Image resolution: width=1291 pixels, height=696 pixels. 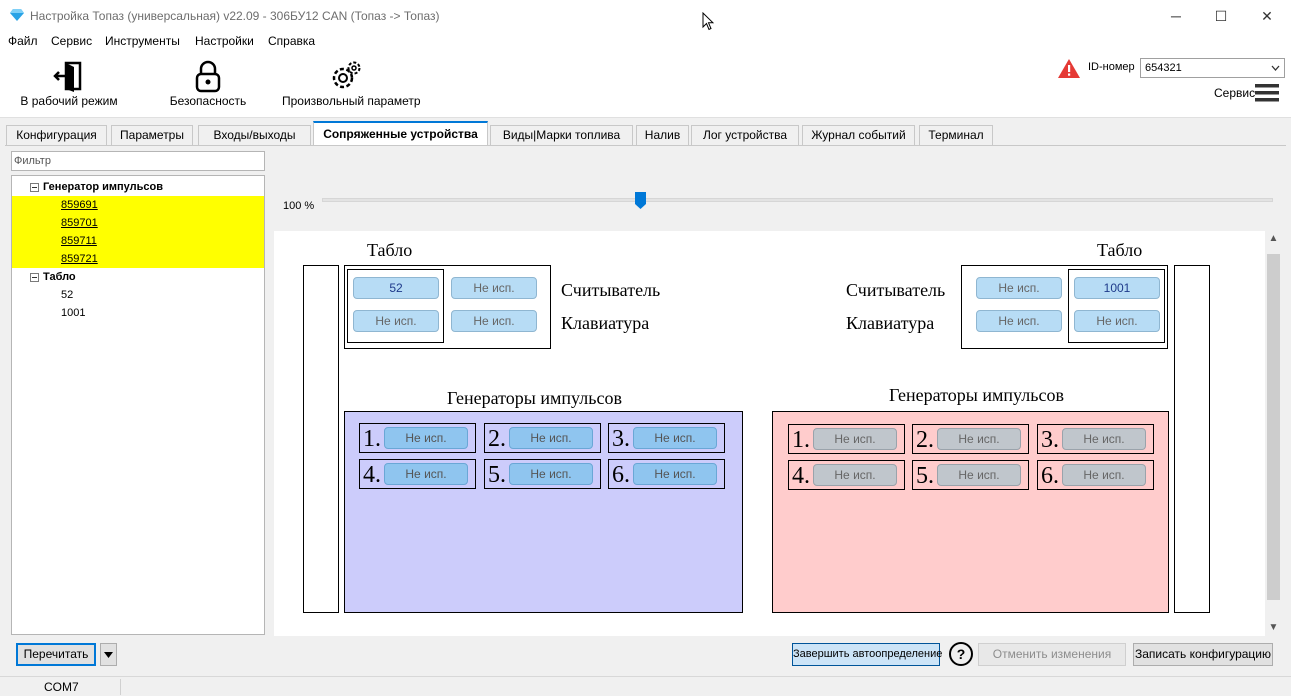 I want to click on reread-button: Перечитать, so click(x=56, y=654).